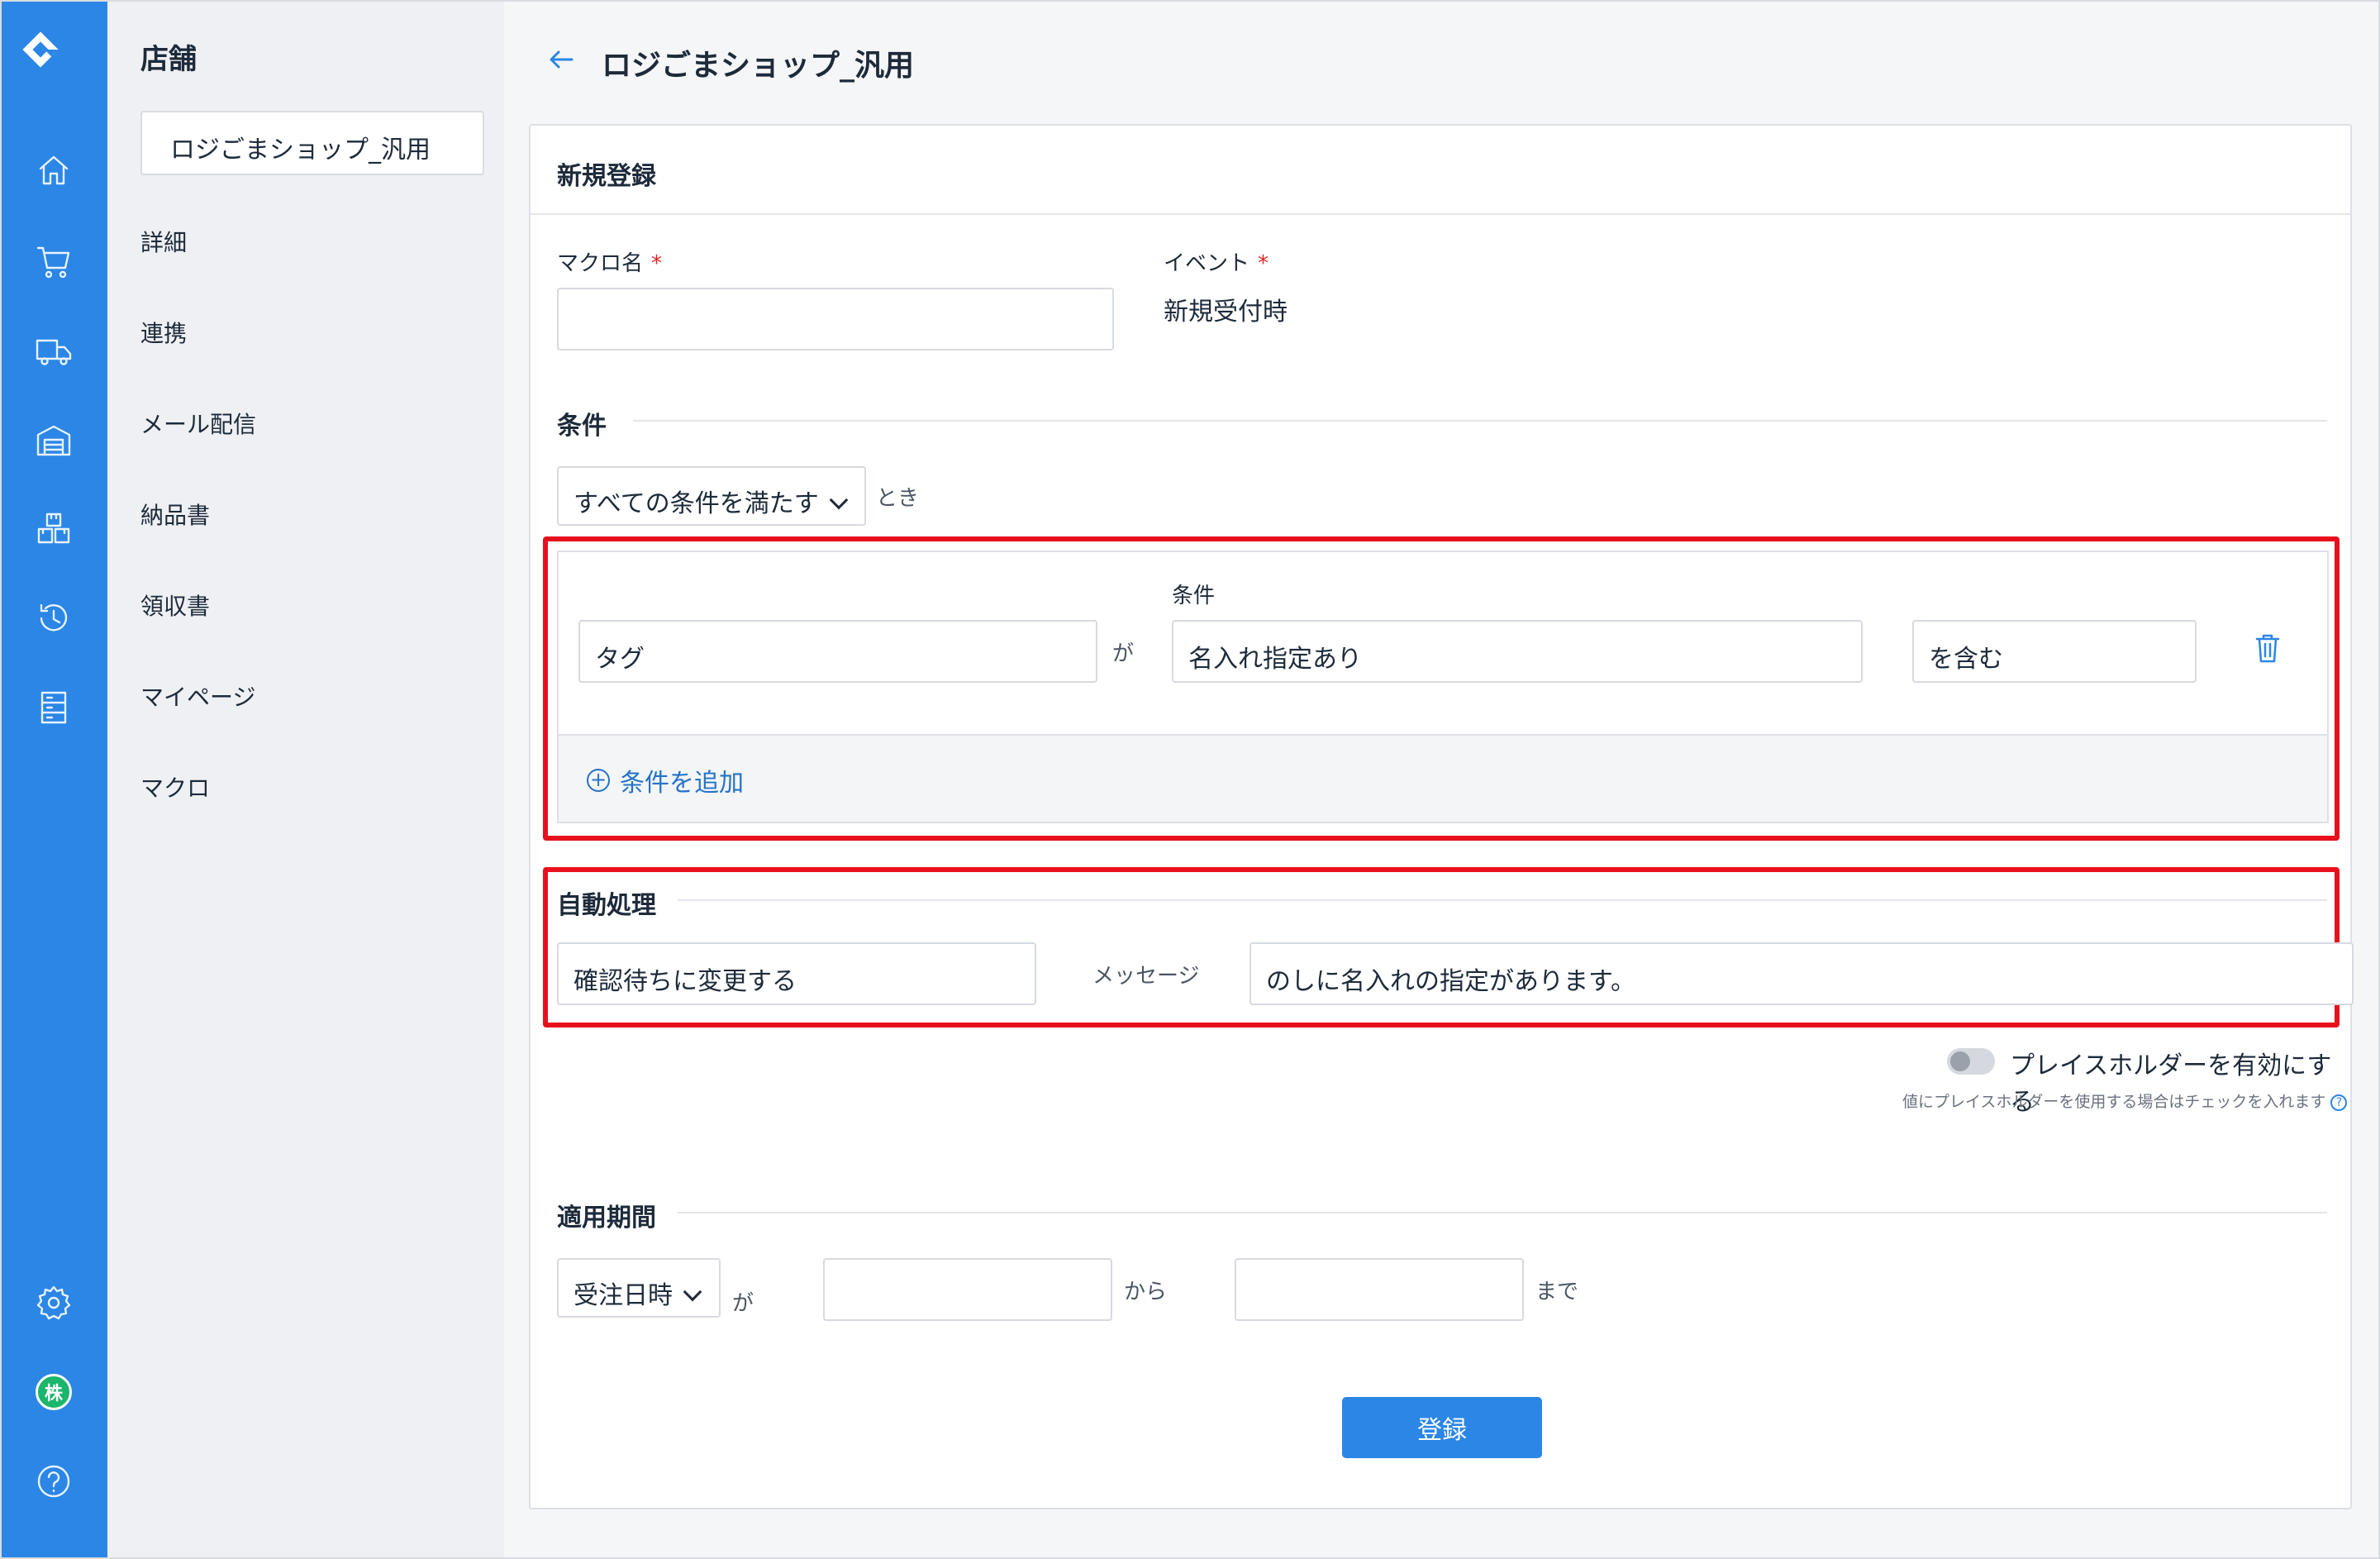  I want to click on period-section-title: 適用期間, so click(606, 1218).